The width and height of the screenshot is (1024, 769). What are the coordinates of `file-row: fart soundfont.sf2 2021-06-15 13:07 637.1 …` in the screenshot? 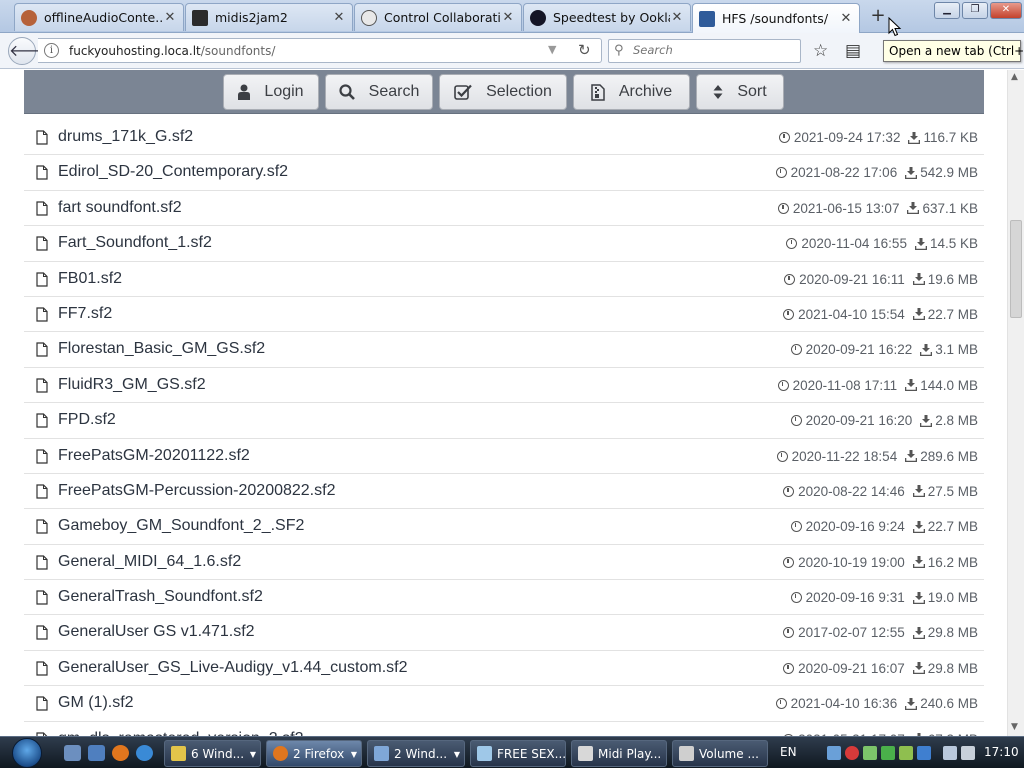 It's located at (504, 209).